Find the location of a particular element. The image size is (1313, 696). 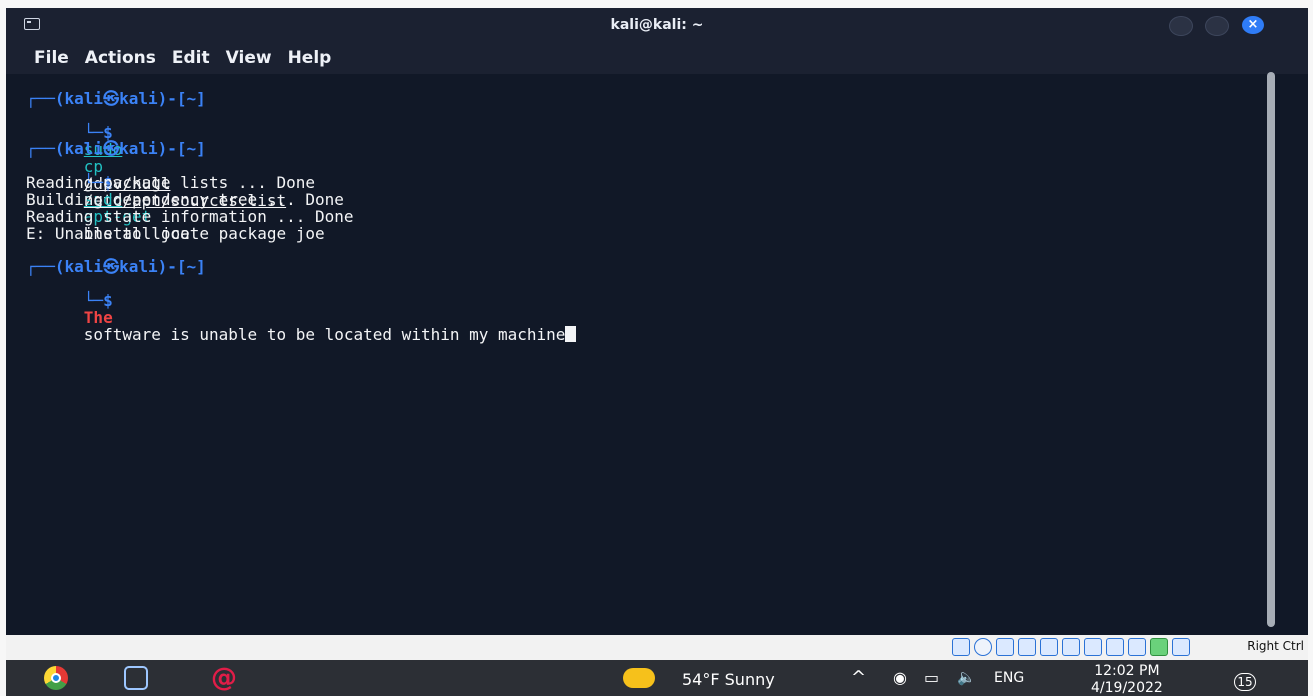

menu-edit: Edit is located at coordinates (191, 58).